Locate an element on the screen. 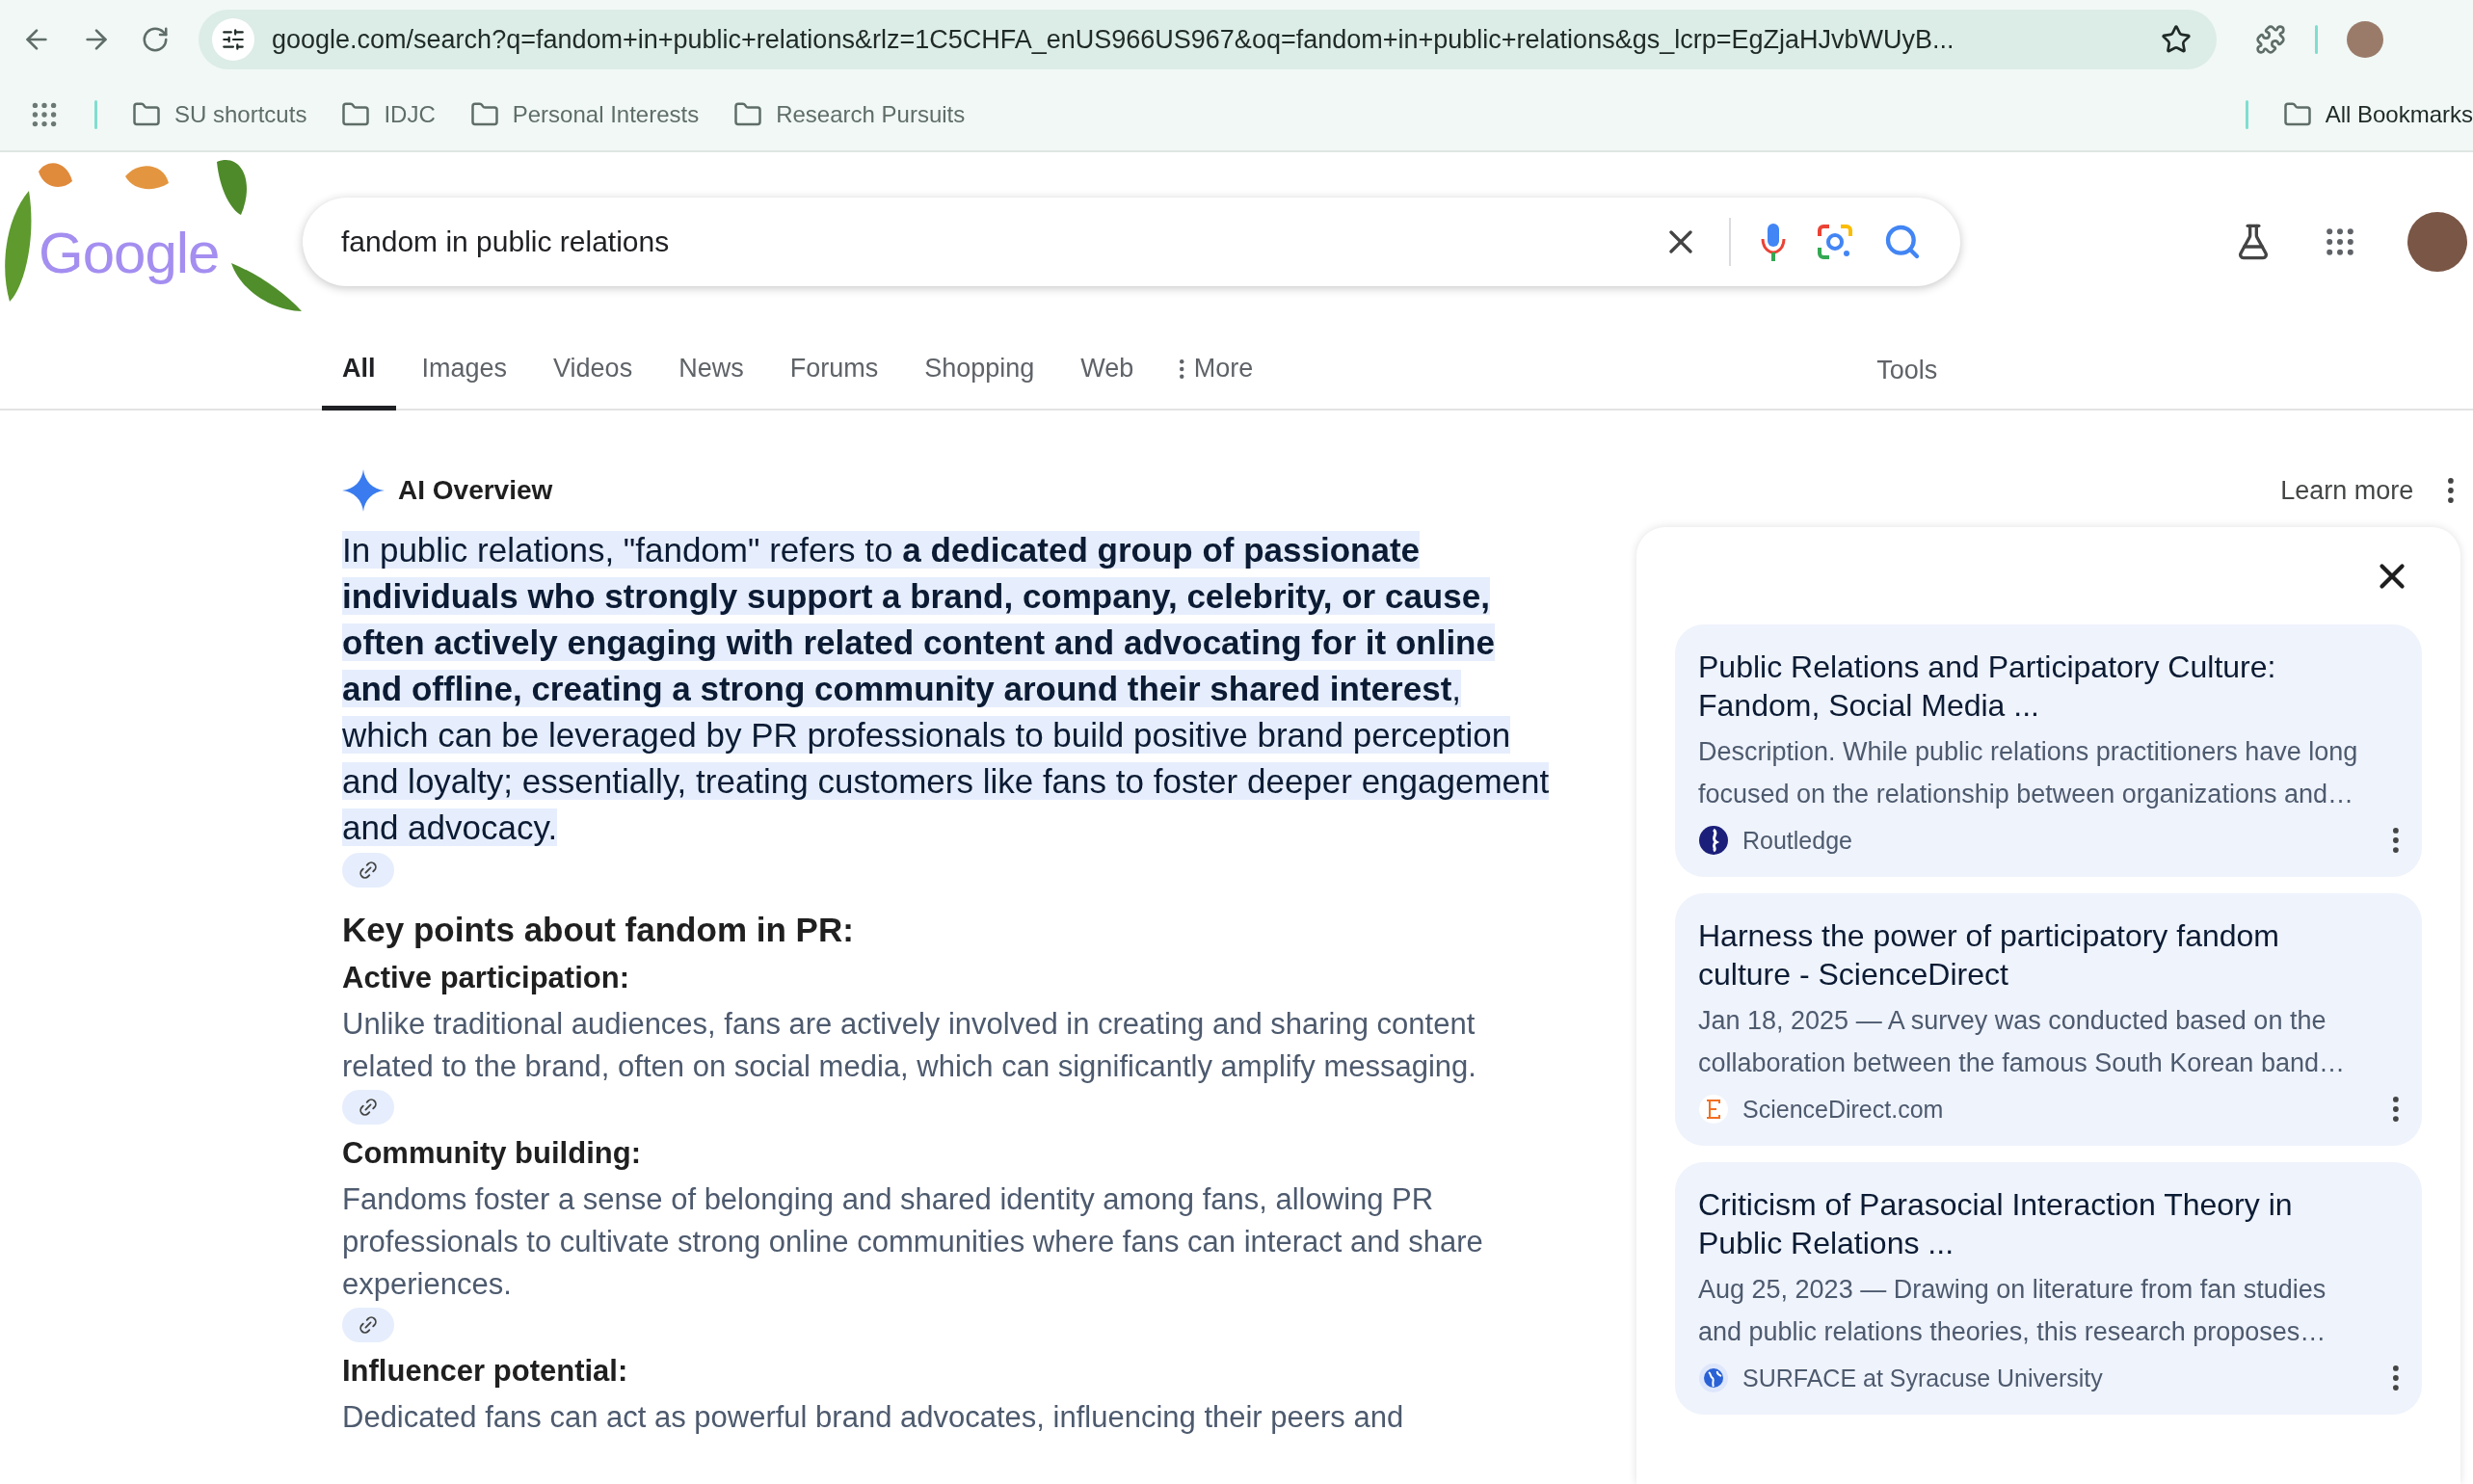 The height and width of the screenshot is (1484, 2473). key-point-title: Influencer potential: is located at coordinates (485, 1371).